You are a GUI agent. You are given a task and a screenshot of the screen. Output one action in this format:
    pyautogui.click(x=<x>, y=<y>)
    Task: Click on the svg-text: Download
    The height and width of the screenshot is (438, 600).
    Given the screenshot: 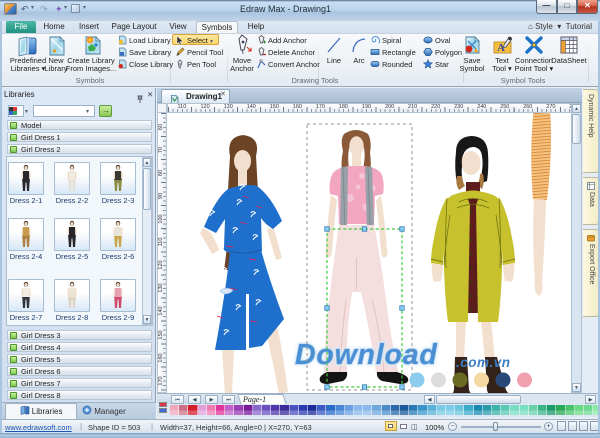 What is the action you would take?
    pyautogui.click(x=366, y=355)
    